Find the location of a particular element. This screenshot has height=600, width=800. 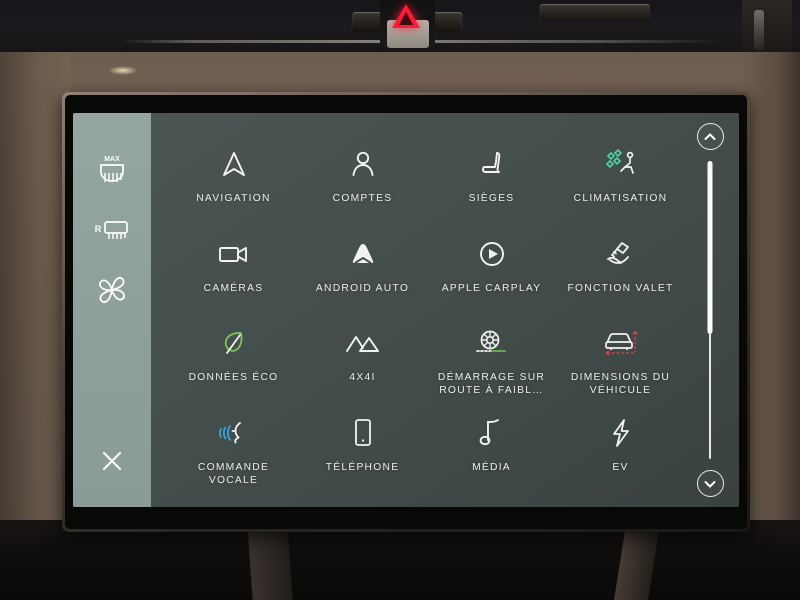

app-tile-label: SIÈGES is located at coordinates (491, 198).